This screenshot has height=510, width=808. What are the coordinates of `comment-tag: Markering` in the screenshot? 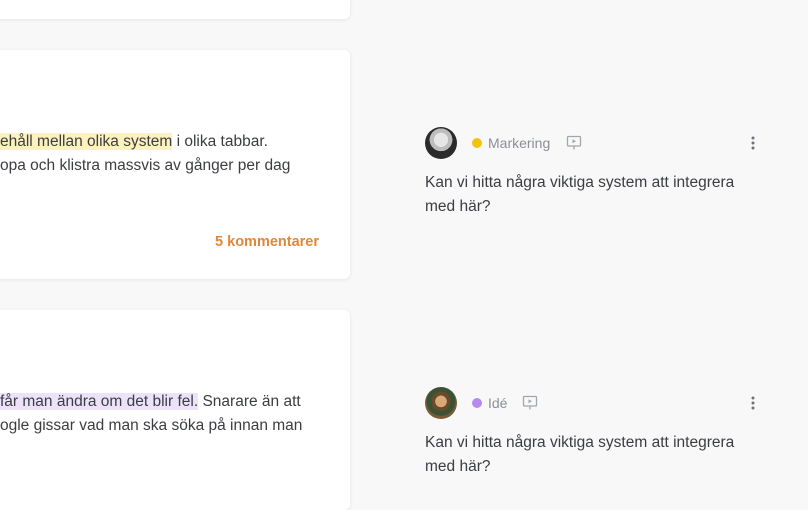 It's located at (511, 143).